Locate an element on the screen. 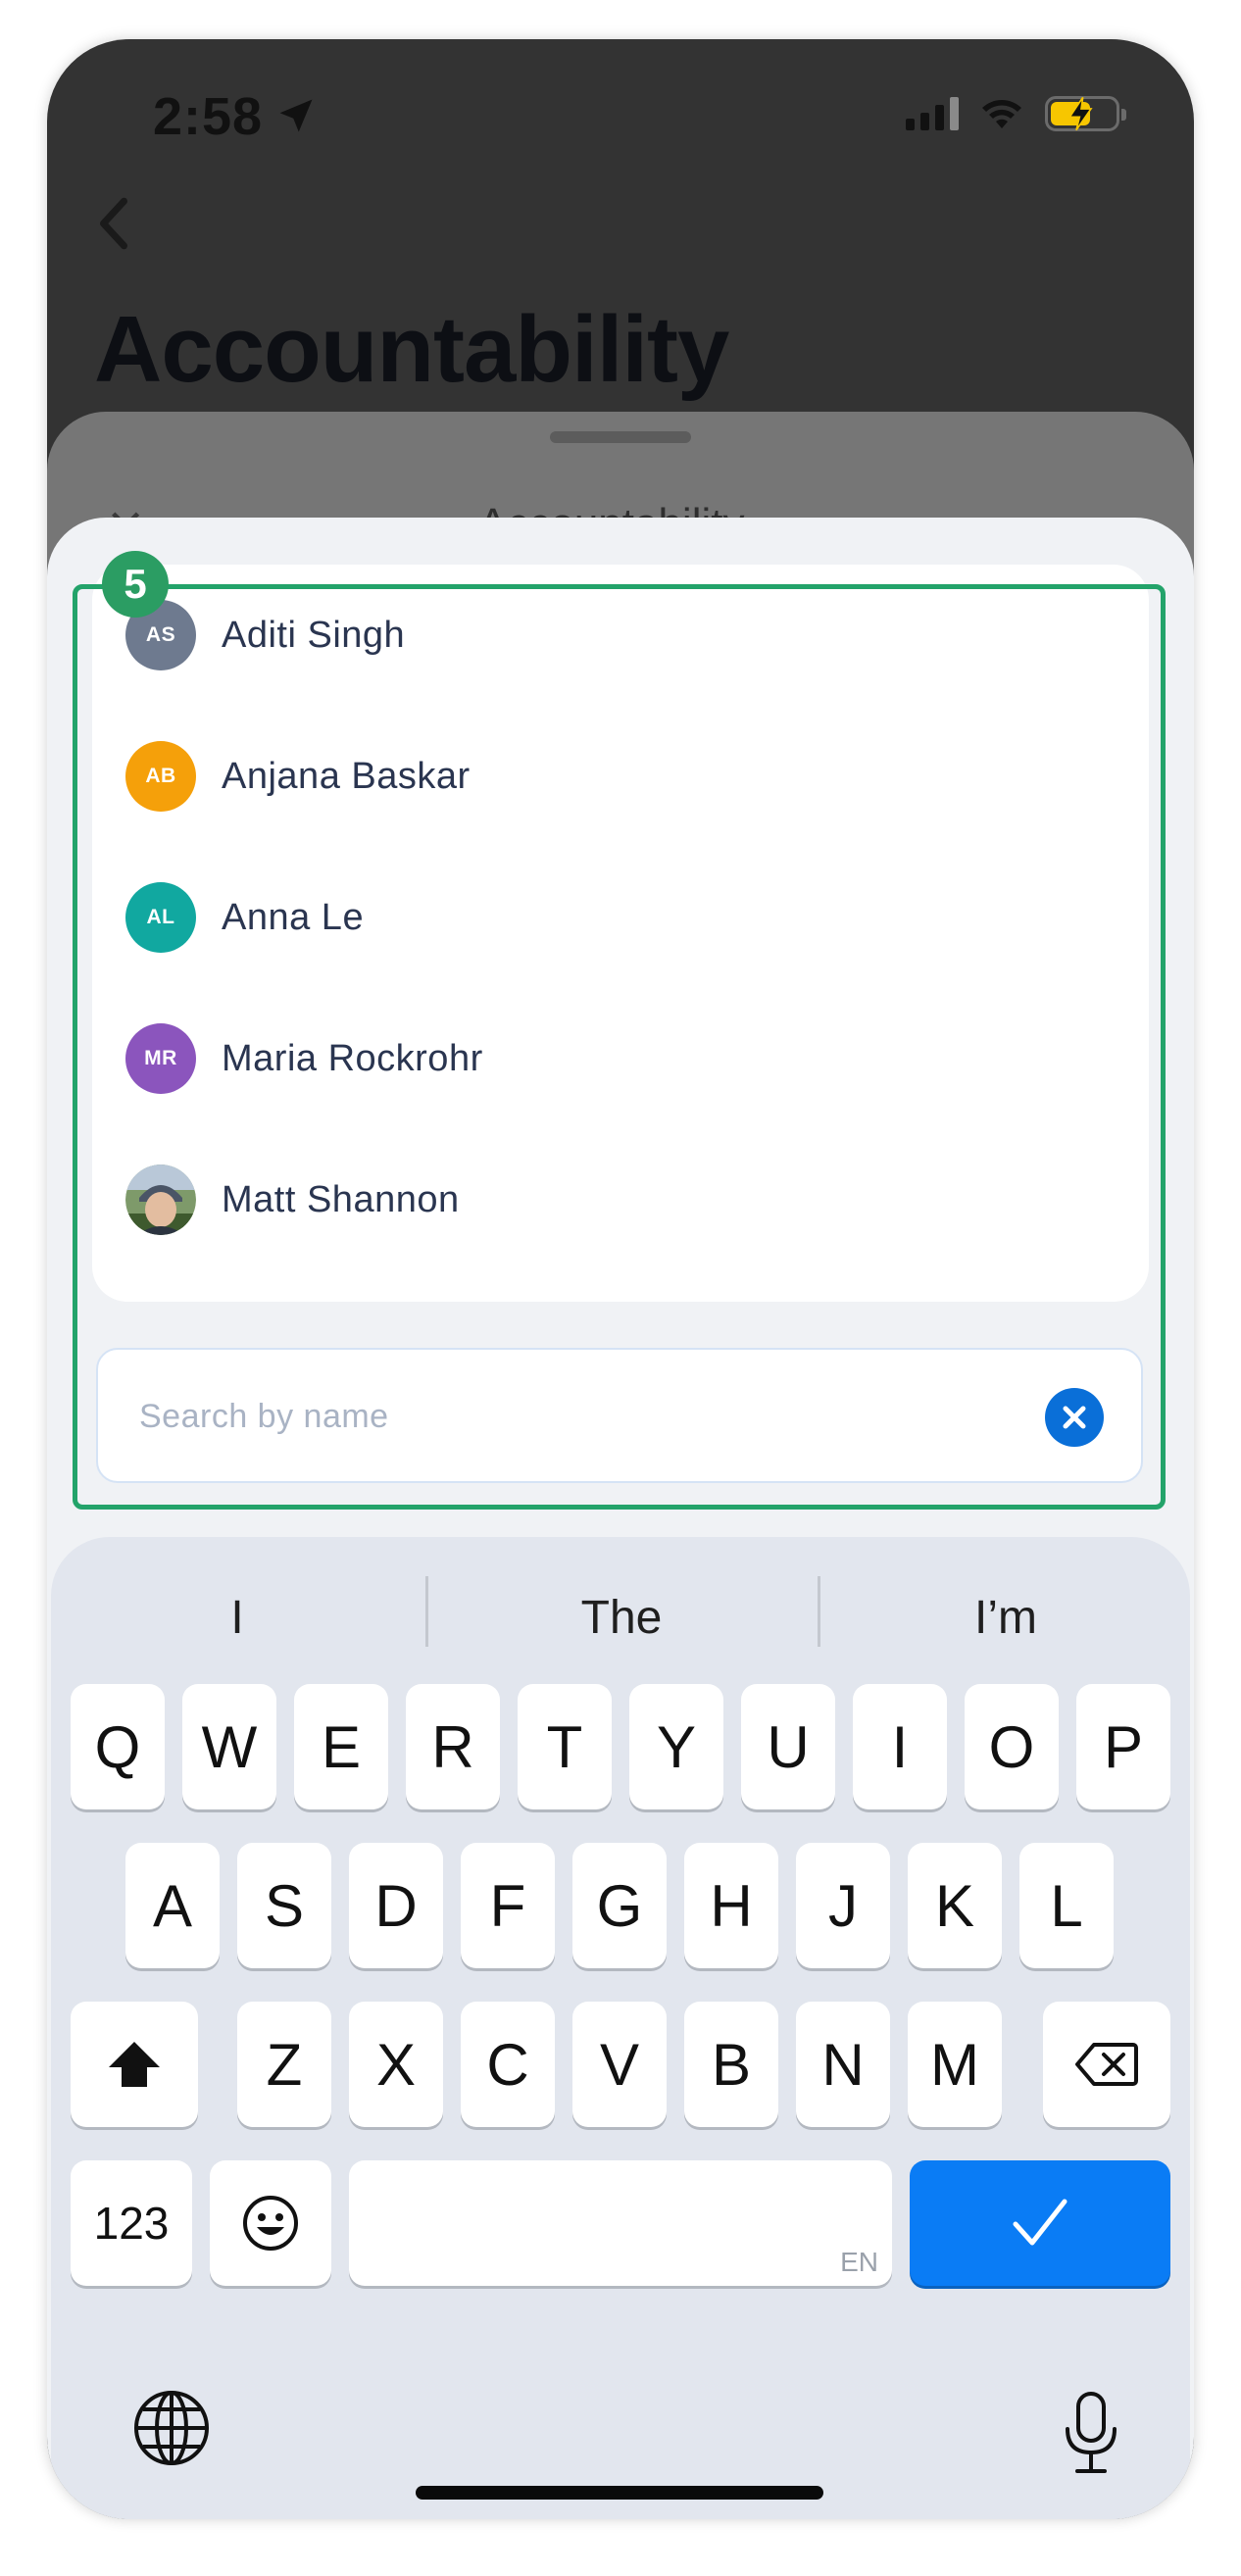 The width and height of the screenshot is (1241, 2576). clear-search-button is located at coordinates (1074, 1417).